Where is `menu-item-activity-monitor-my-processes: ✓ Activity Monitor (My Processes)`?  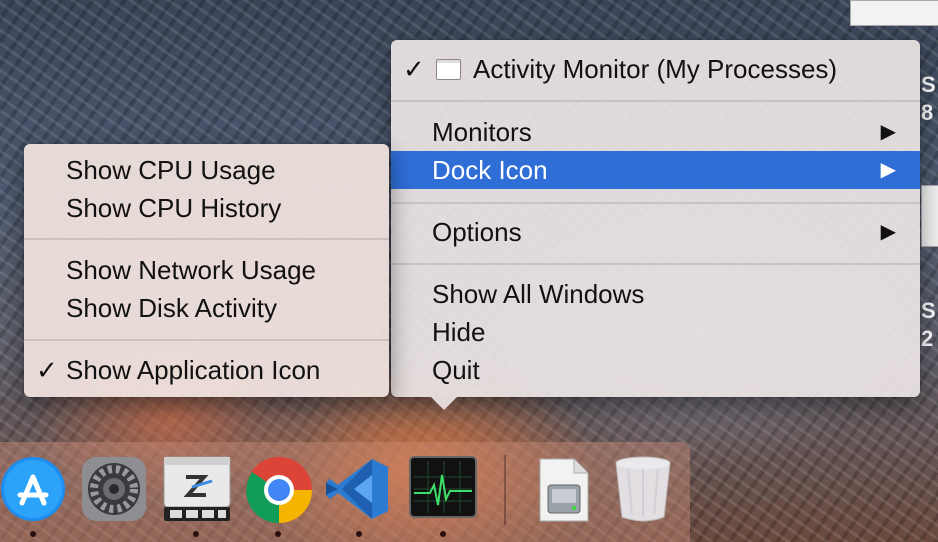
menu-item-activity-monitor-my-processes: ✓ Activity Monitor (My Processes) is located at coordinates (655, 69).